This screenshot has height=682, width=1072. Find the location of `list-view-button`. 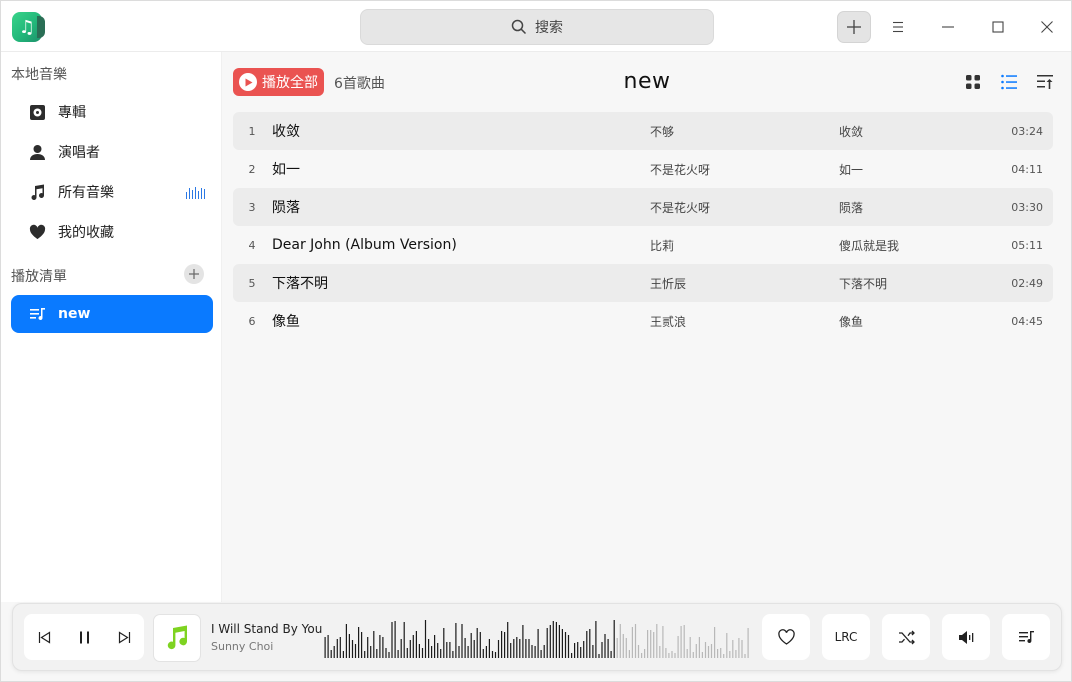

list-view-button is located at coordinates (1009, 82).